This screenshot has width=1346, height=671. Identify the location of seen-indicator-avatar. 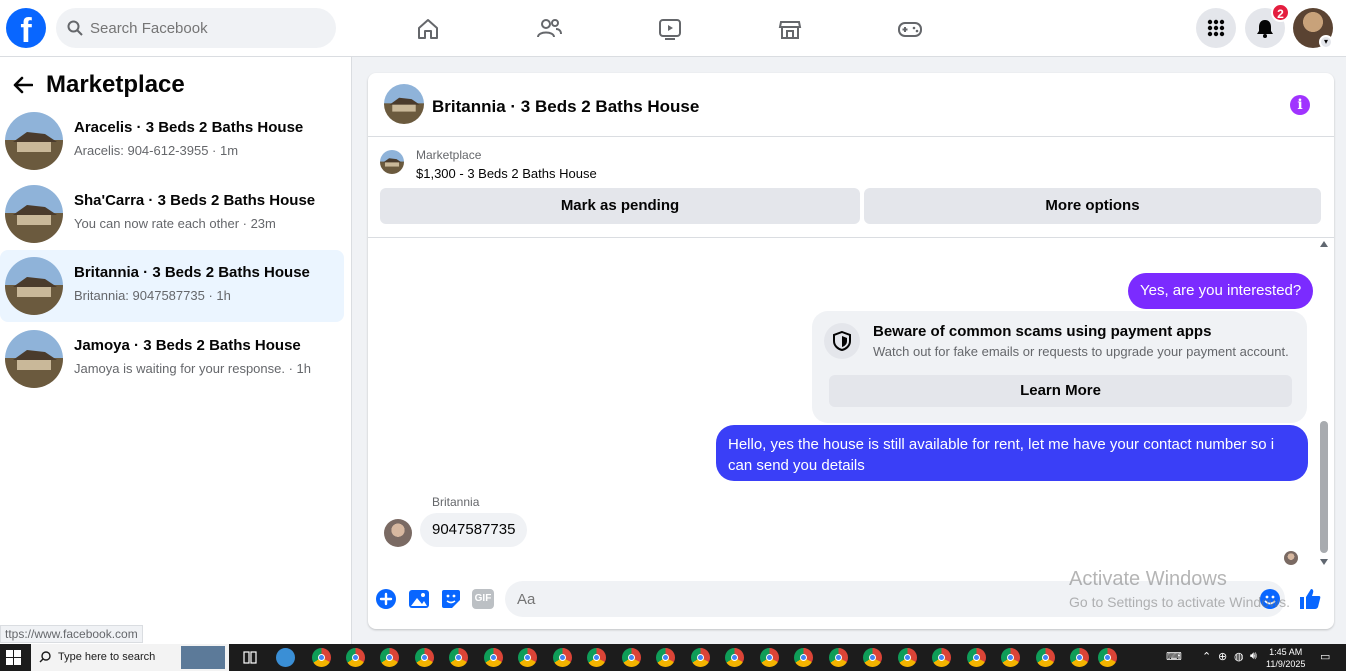
(1291, 558).